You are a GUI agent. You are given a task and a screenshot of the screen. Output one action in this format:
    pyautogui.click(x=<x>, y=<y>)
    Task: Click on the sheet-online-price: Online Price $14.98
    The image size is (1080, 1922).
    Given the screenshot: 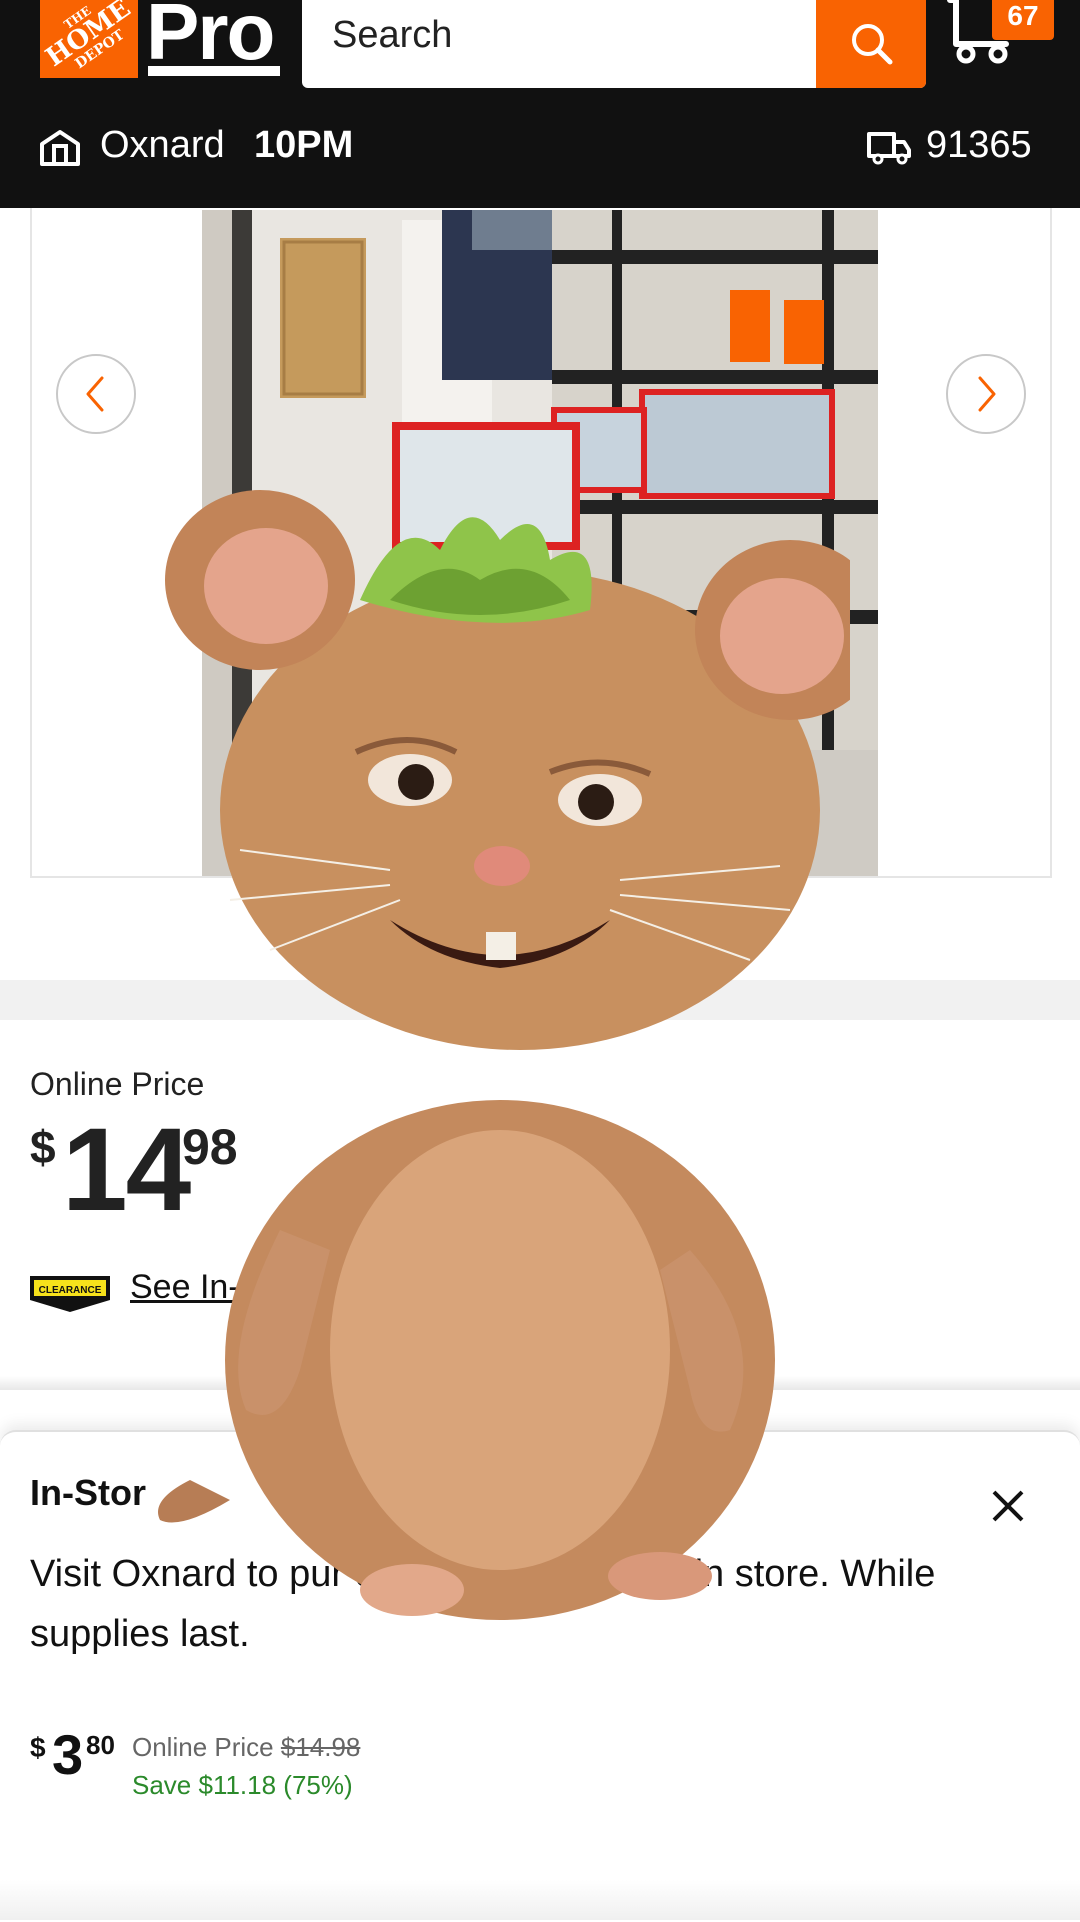 What is the action you would take?
    pyautogui.click(x=246, y=1747)
    